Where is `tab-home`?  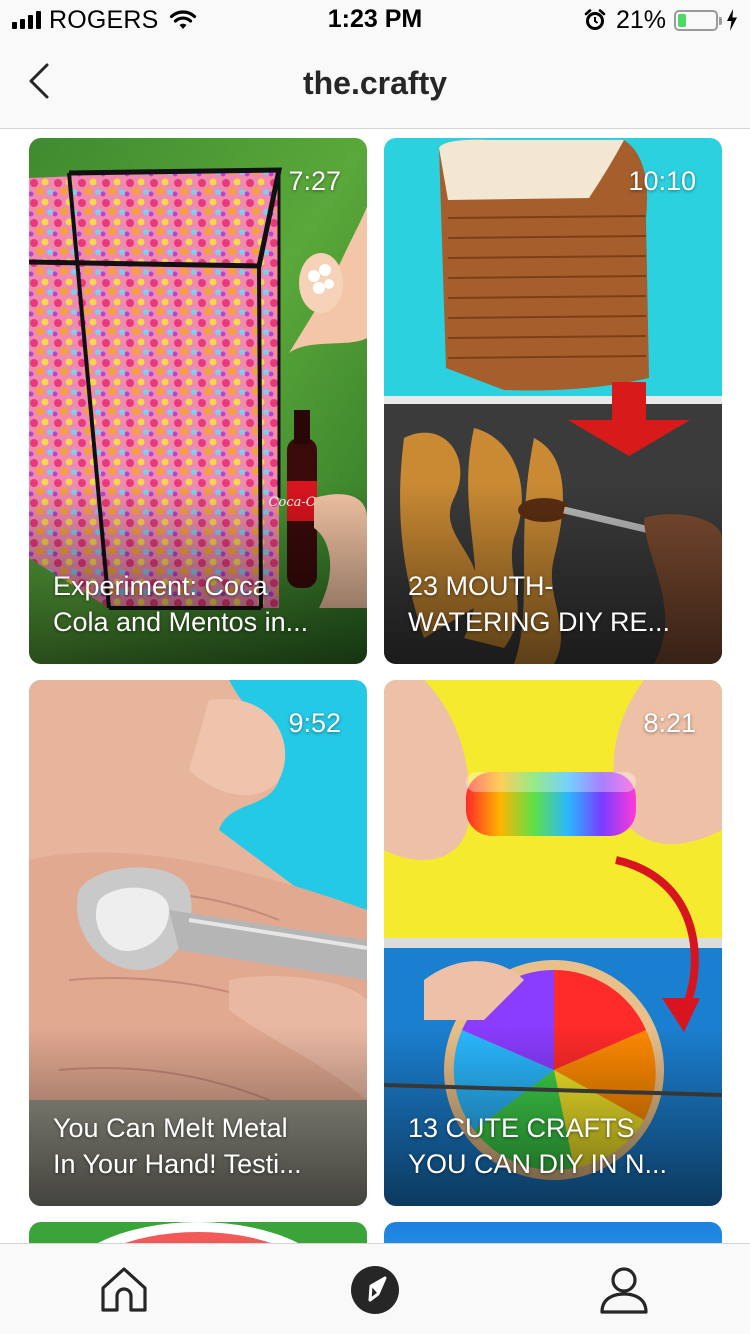
tab-home is located at coordinates (124, 1290).